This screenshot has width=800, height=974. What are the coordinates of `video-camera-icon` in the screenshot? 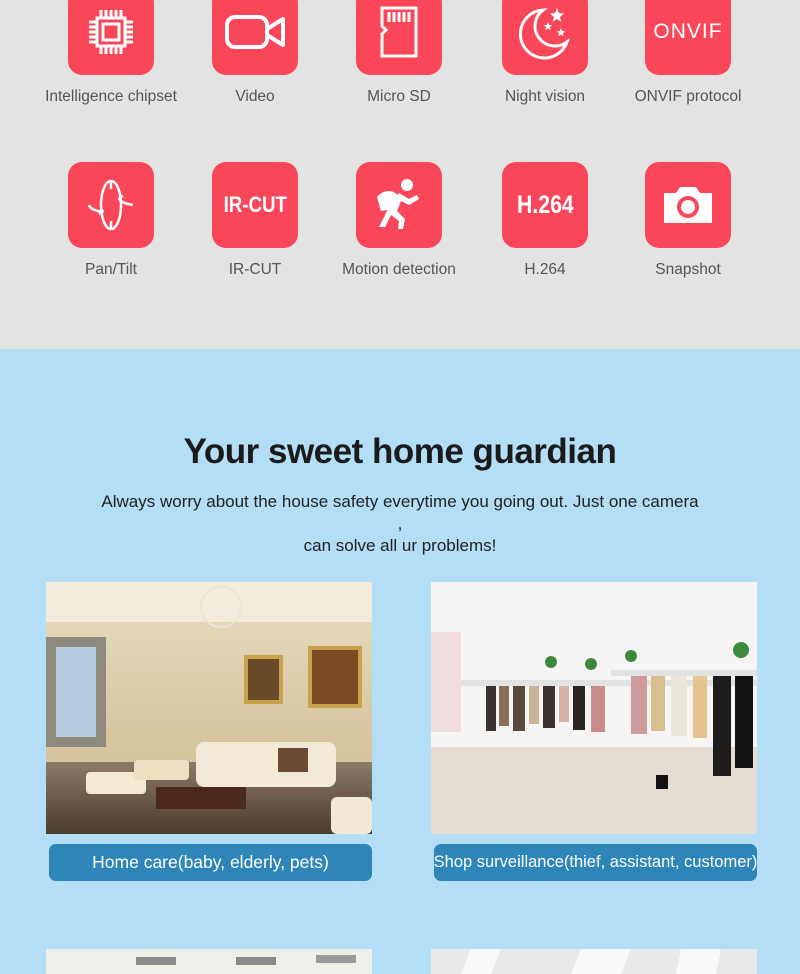 It's located at (255, 37).